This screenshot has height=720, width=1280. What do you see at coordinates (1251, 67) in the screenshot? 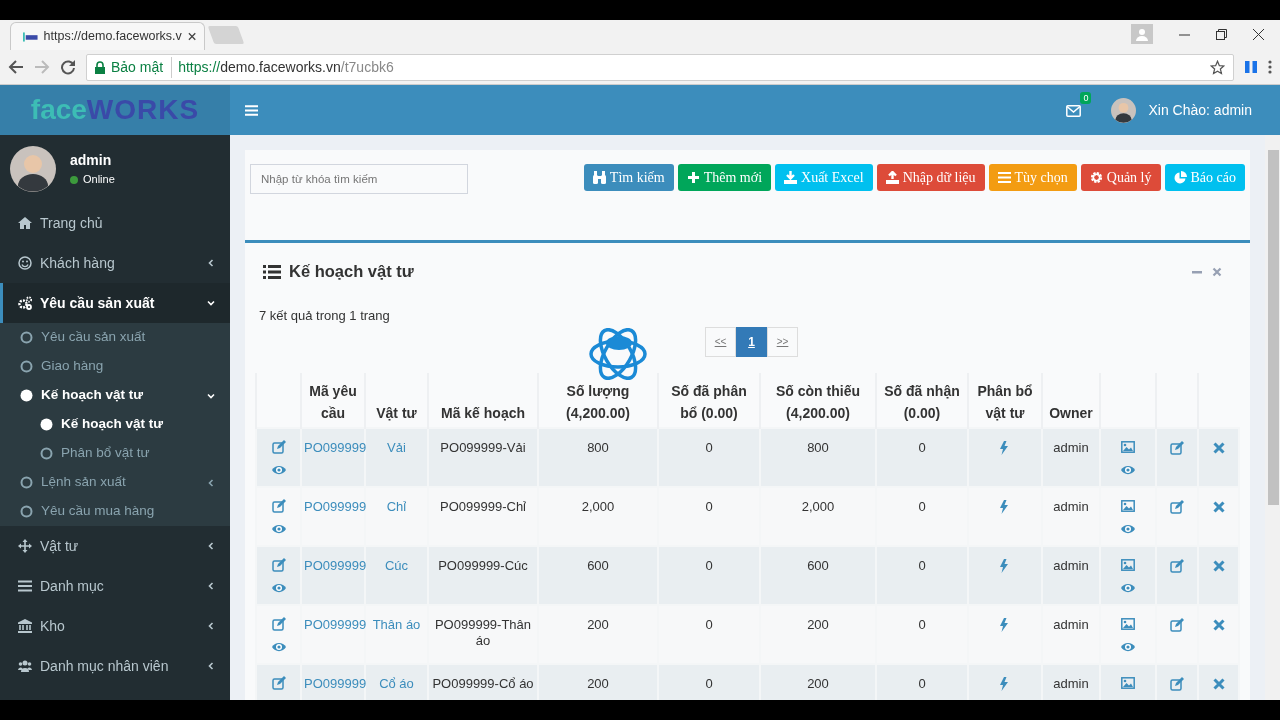
I see `extension-icon` at bounding box center [1251, 67].